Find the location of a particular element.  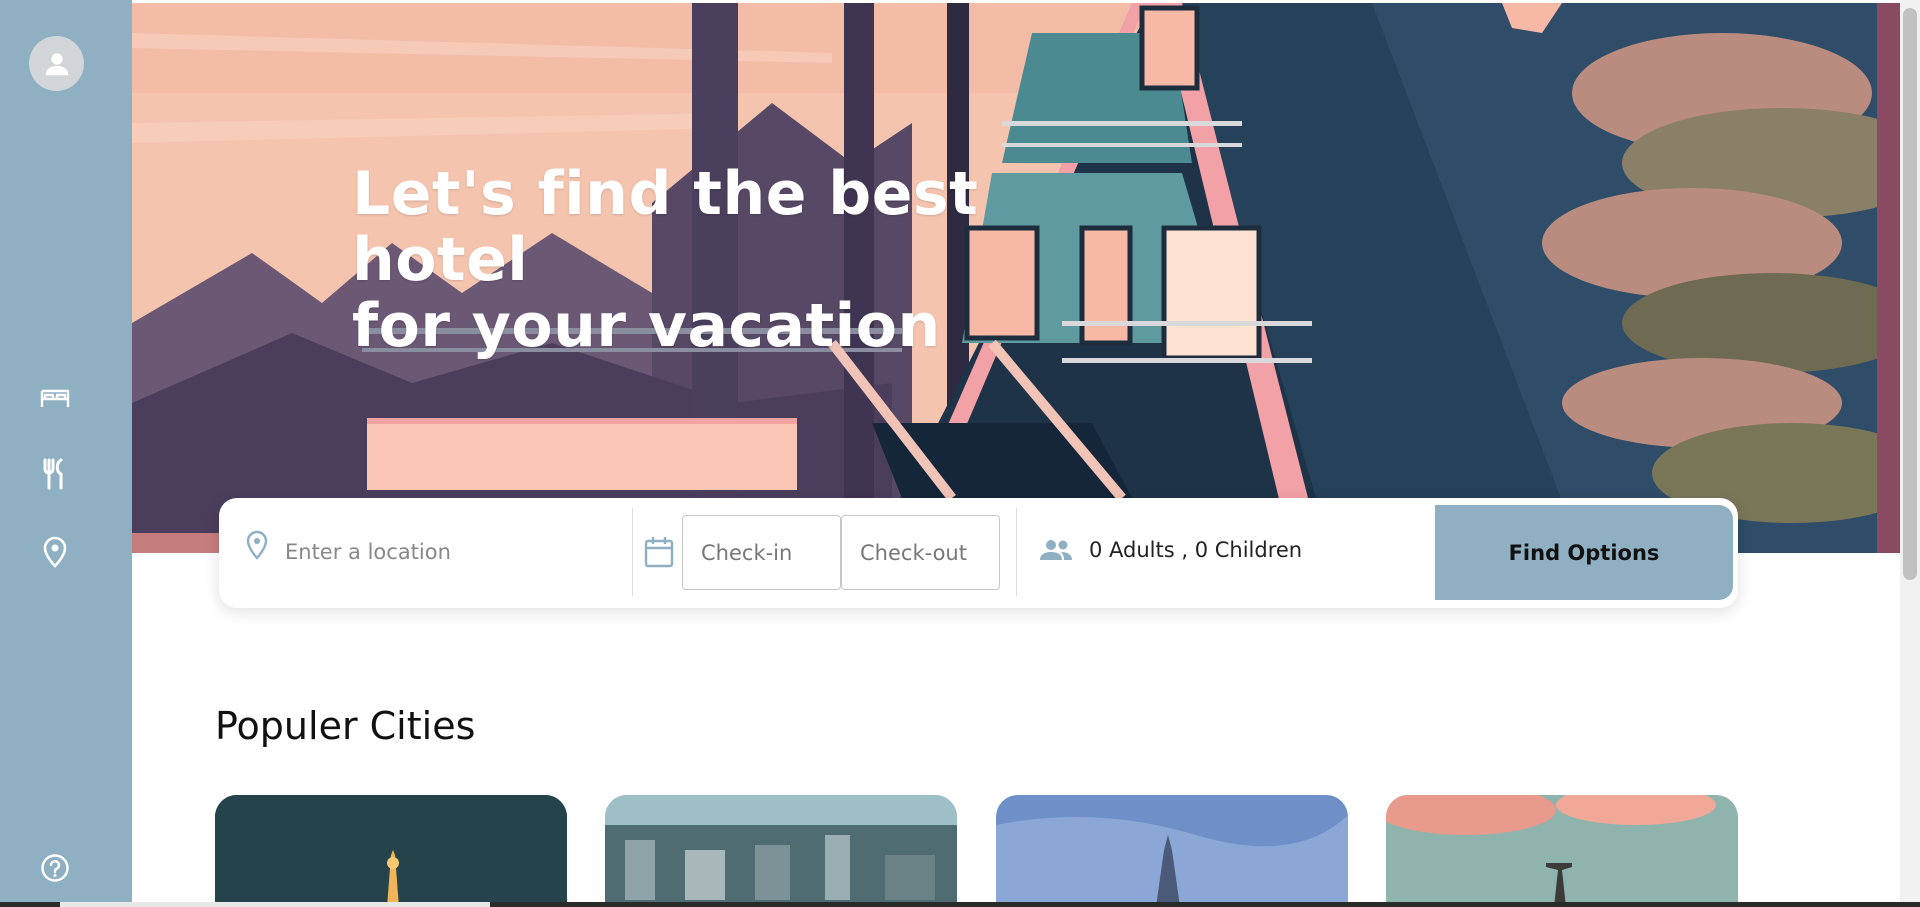

user-icon is located at coordinates (56, 63).